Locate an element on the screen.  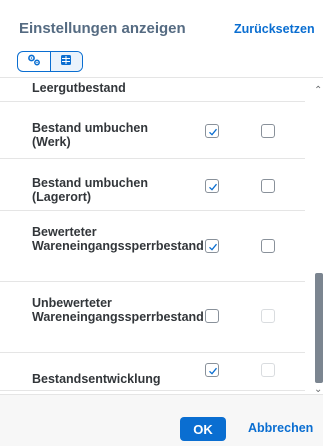
row-label: Unbewerteter Wareneingangssperrbestand is located at coordinates (118, 310).